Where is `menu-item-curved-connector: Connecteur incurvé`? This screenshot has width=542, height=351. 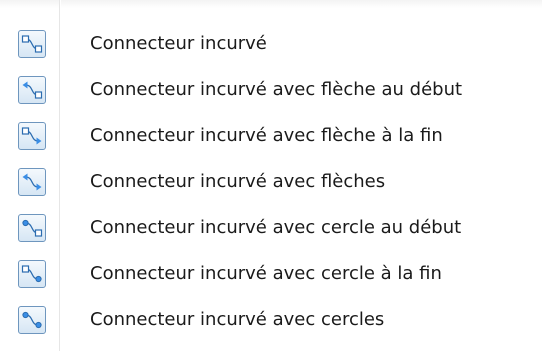 menu-item-curved-connector: Connecteur incurvé is located at coordinates (271, 44).